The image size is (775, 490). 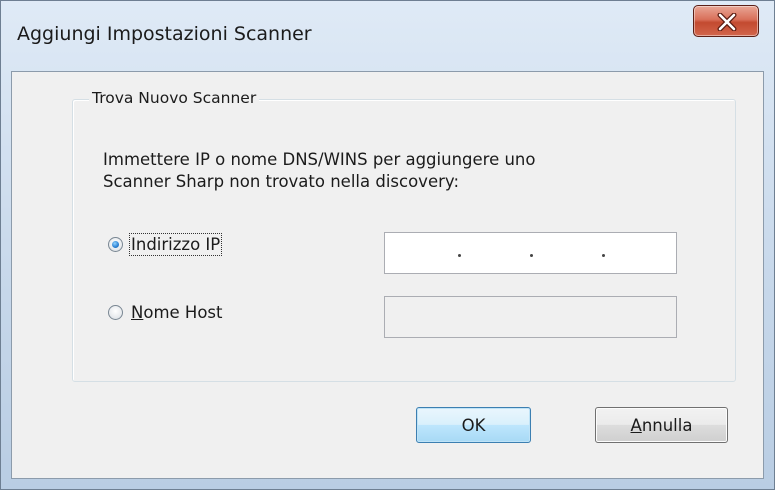 I want to click on ip-address-input, so click(x=530, y=253).